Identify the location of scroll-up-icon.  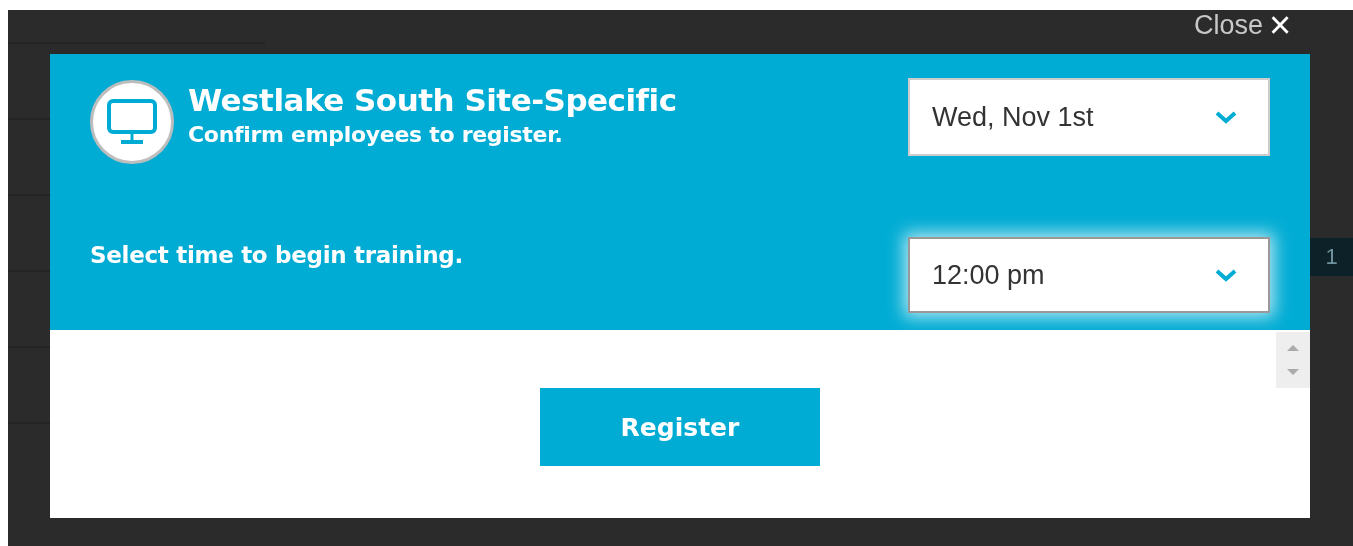
(1293, 348).